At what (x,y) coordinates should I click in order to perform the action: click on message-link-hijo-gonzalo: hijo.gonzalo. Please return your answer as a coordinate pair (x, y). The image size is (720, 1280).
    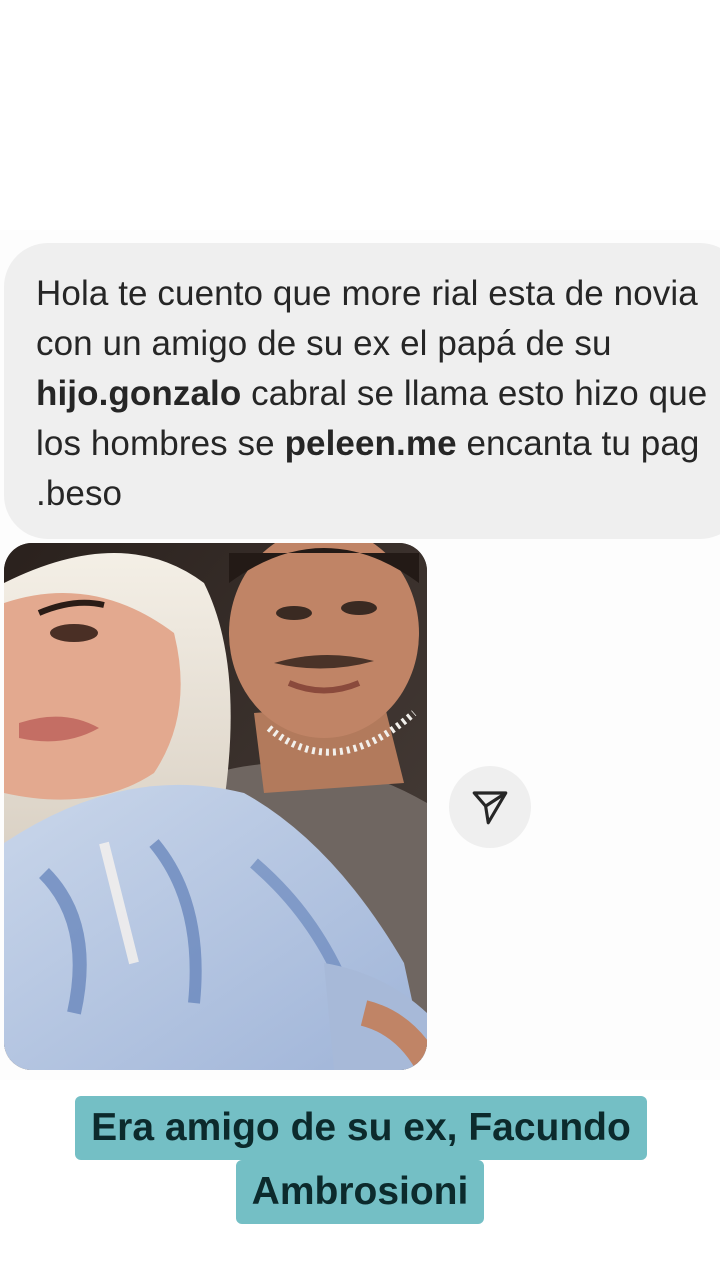
    Looking at the image, I should click on (138, 393).